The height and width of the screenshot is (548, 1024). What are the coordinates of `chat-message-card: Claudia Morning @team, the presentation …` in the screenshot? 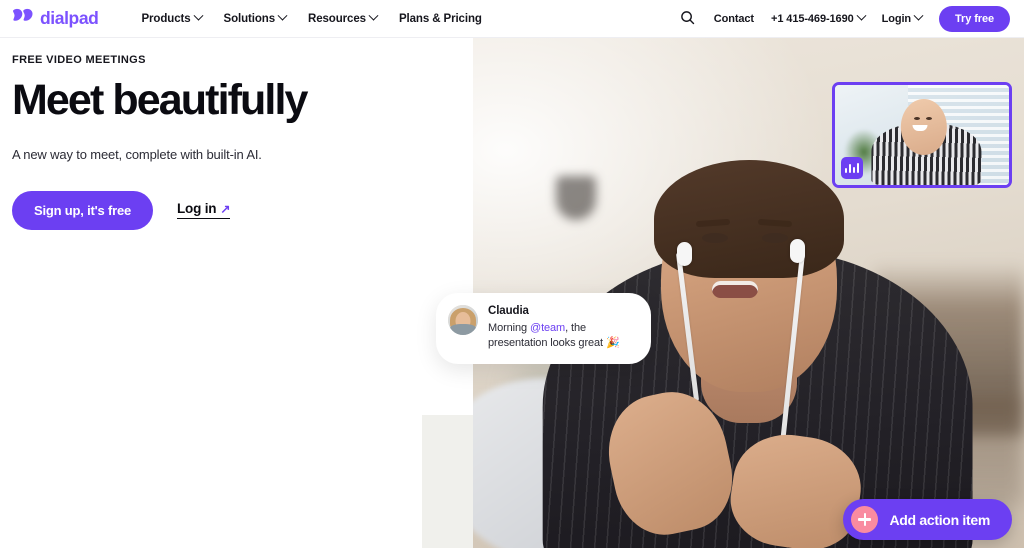 It's located at (543, 329).